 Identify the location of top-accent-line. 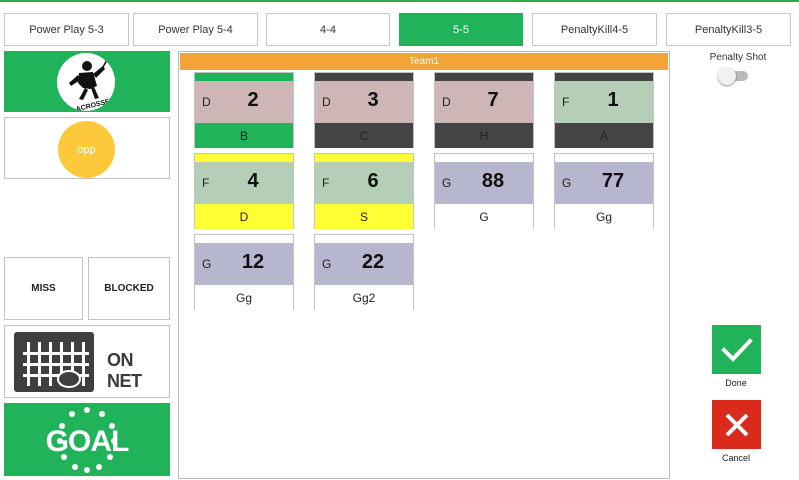
(399, 1).